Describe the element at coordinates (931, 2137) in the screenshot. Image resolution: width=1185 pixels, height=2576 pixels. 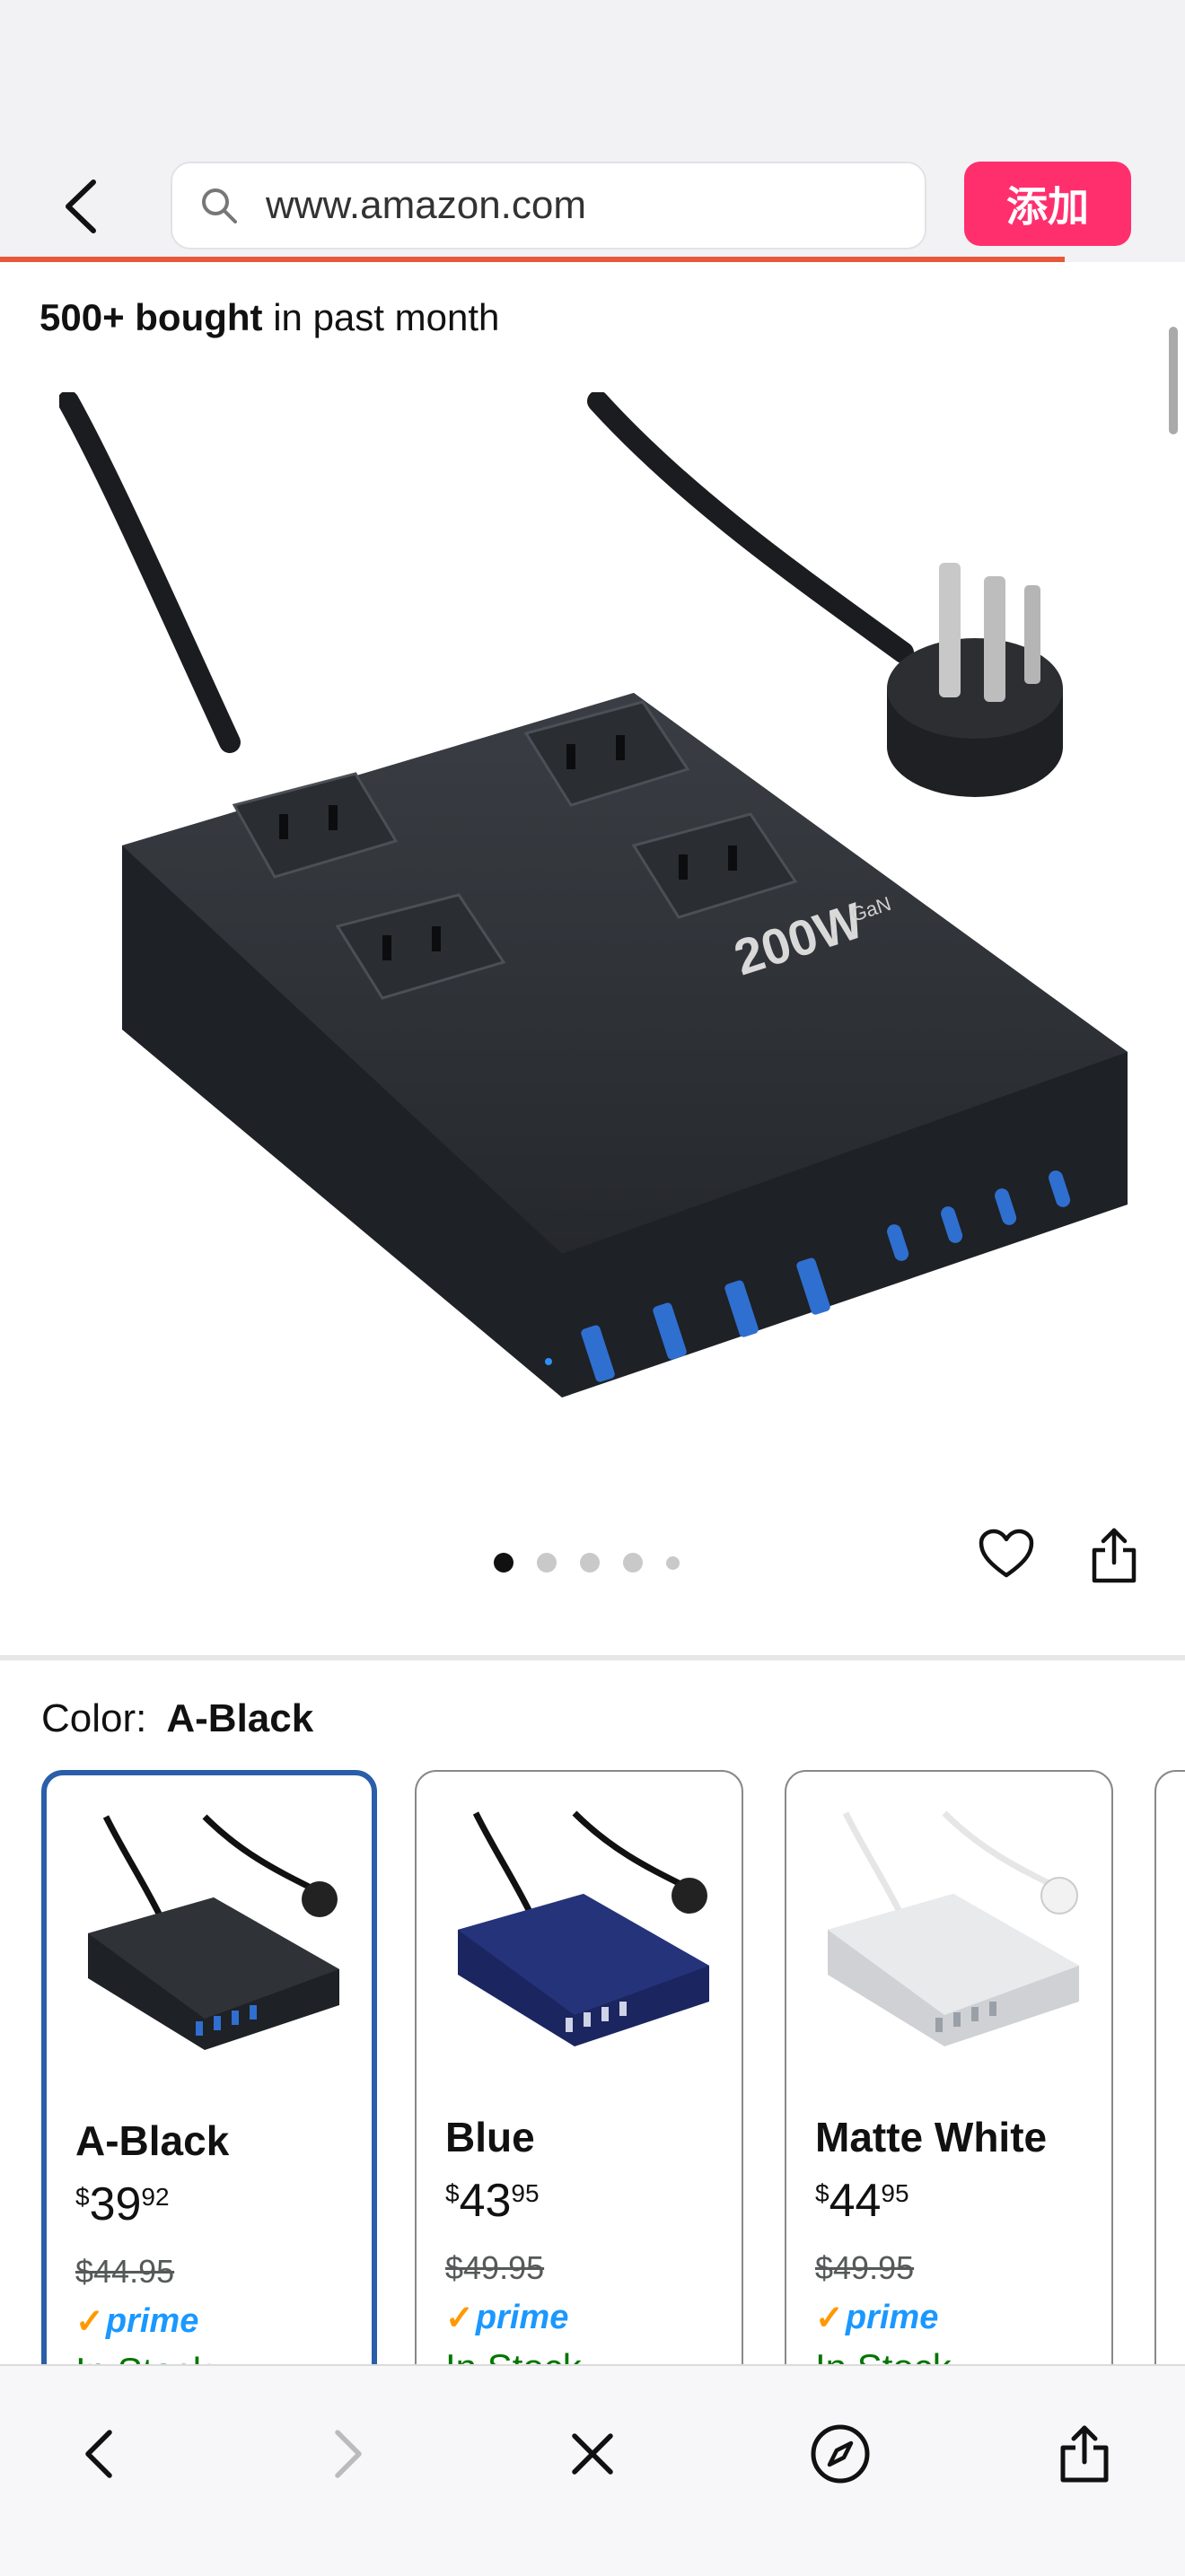
I see `color-option-name: Matte White` at that location.